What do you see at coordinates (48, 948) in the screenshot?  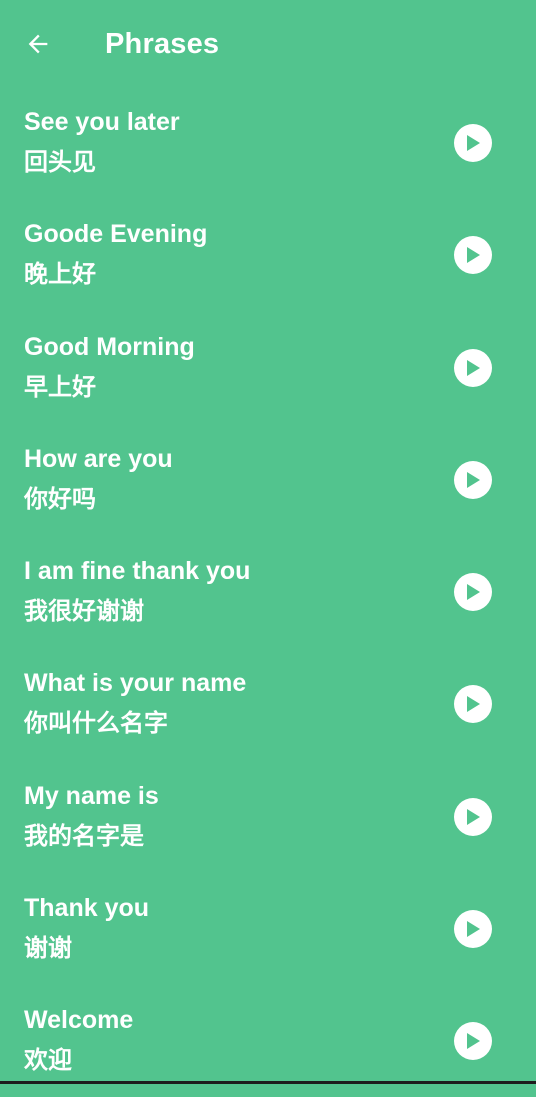 I see `phrase-chinese: 谢谢` at bounding box center [48, 948].